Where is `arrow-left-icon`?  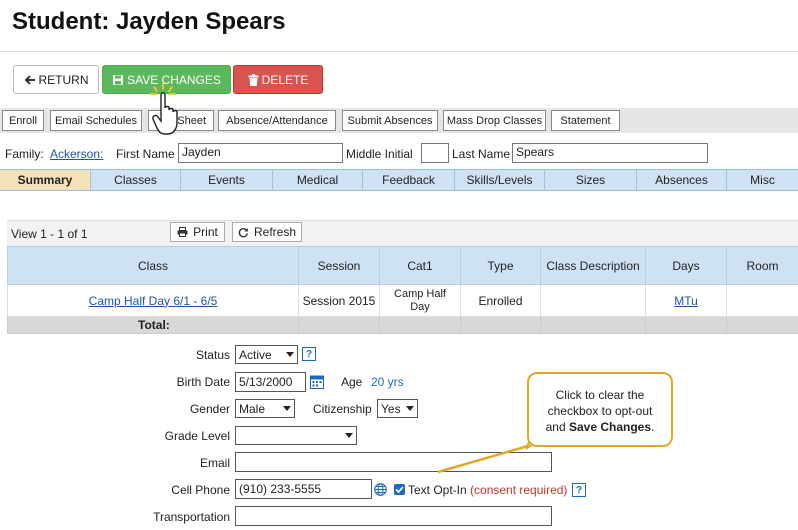
arrow-left-icon is located at coordinates (29, 79).